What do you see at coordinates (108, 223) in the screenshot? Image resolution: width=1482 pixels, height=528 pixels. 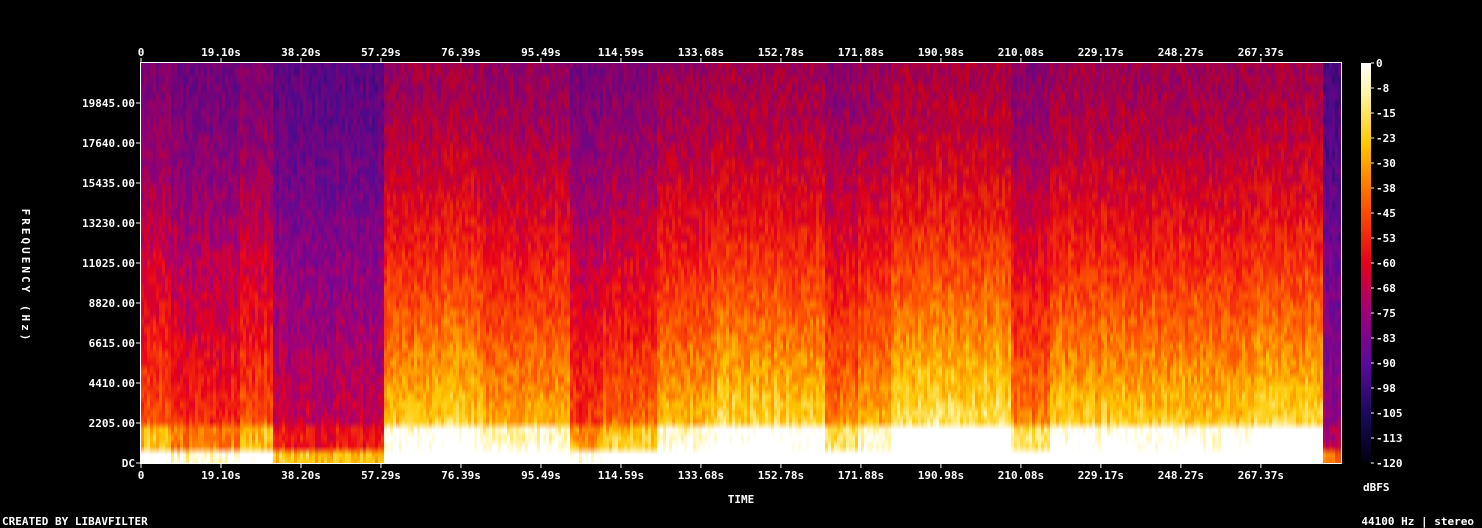 I see `y-tick-label: 13230.00` at bounding box center [108, 223].